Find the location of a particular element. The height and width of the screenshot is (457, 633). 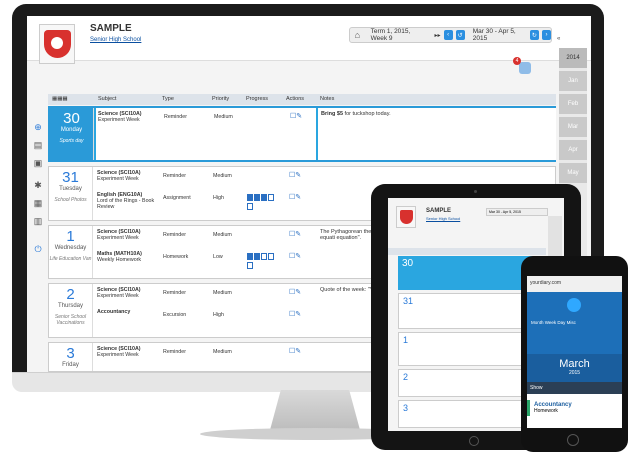

day-name: Friday is located at coordinates (70, 365).